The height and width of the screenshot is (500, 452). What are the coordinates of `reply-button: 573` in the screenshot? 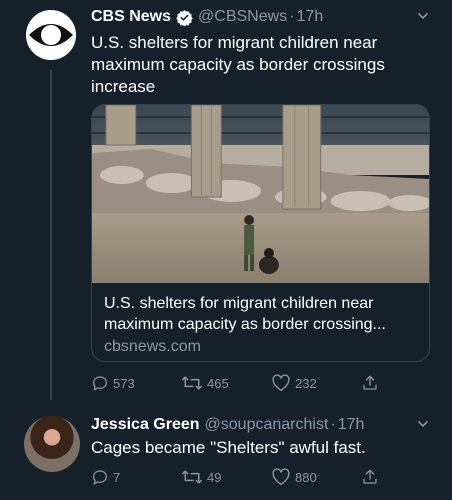 It's located at (136, 383).